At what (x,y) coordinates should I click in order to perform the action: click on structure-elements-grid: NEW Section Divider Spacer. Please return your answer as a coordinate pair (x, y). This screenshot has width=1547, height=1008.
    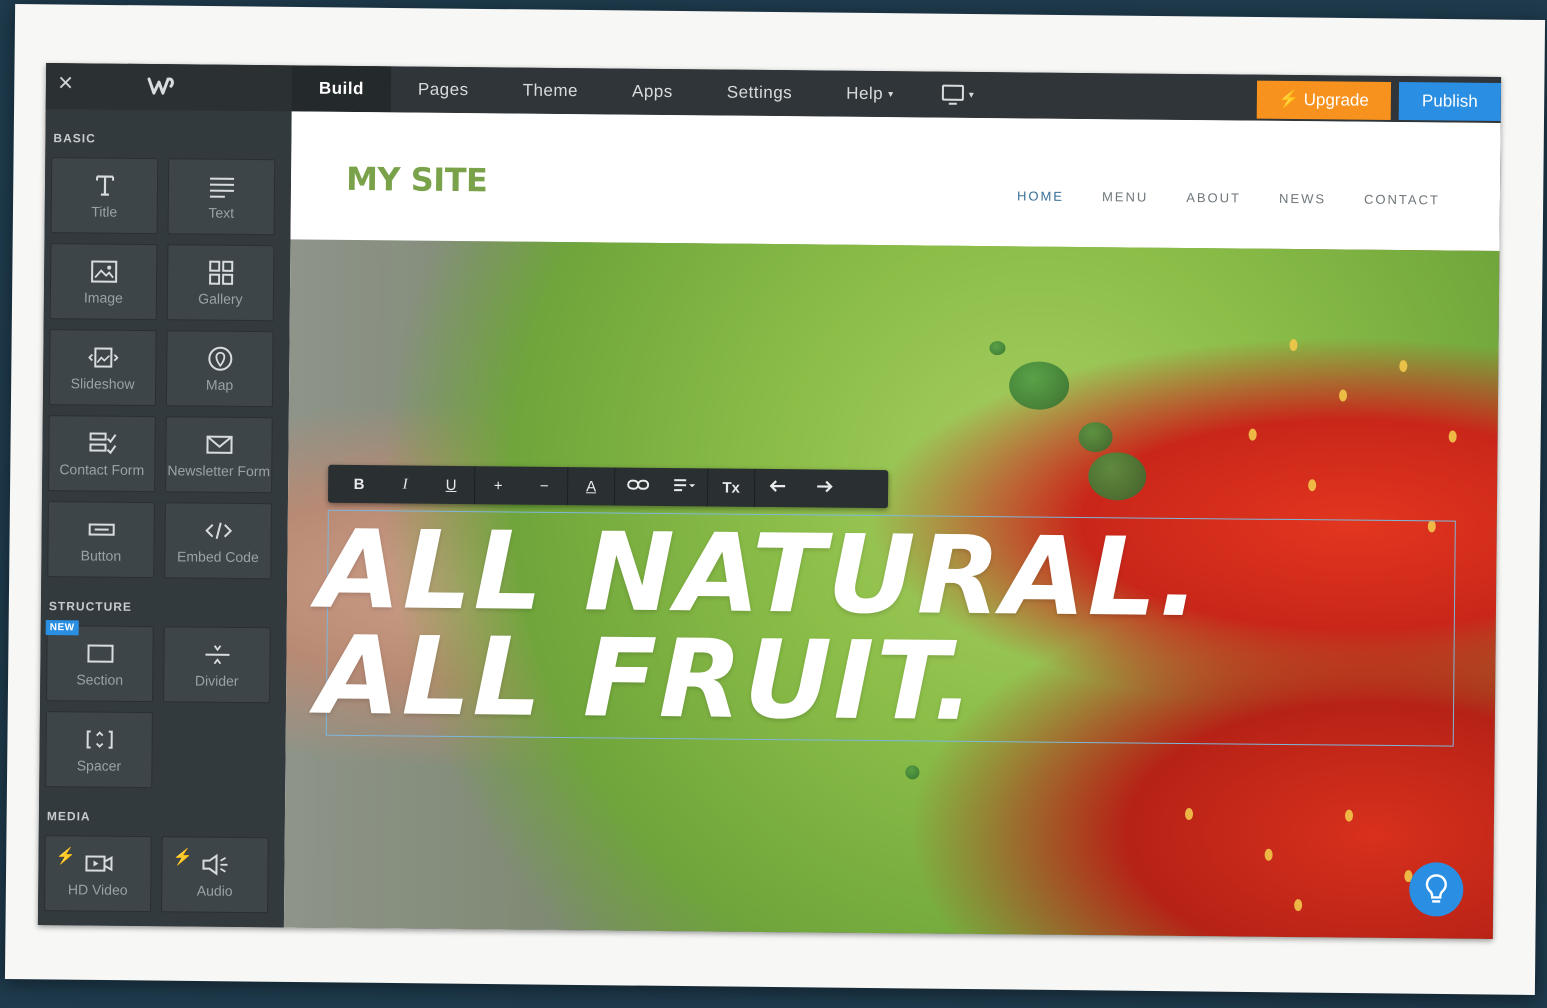
    Looking at the image, I should click on (163, 704).